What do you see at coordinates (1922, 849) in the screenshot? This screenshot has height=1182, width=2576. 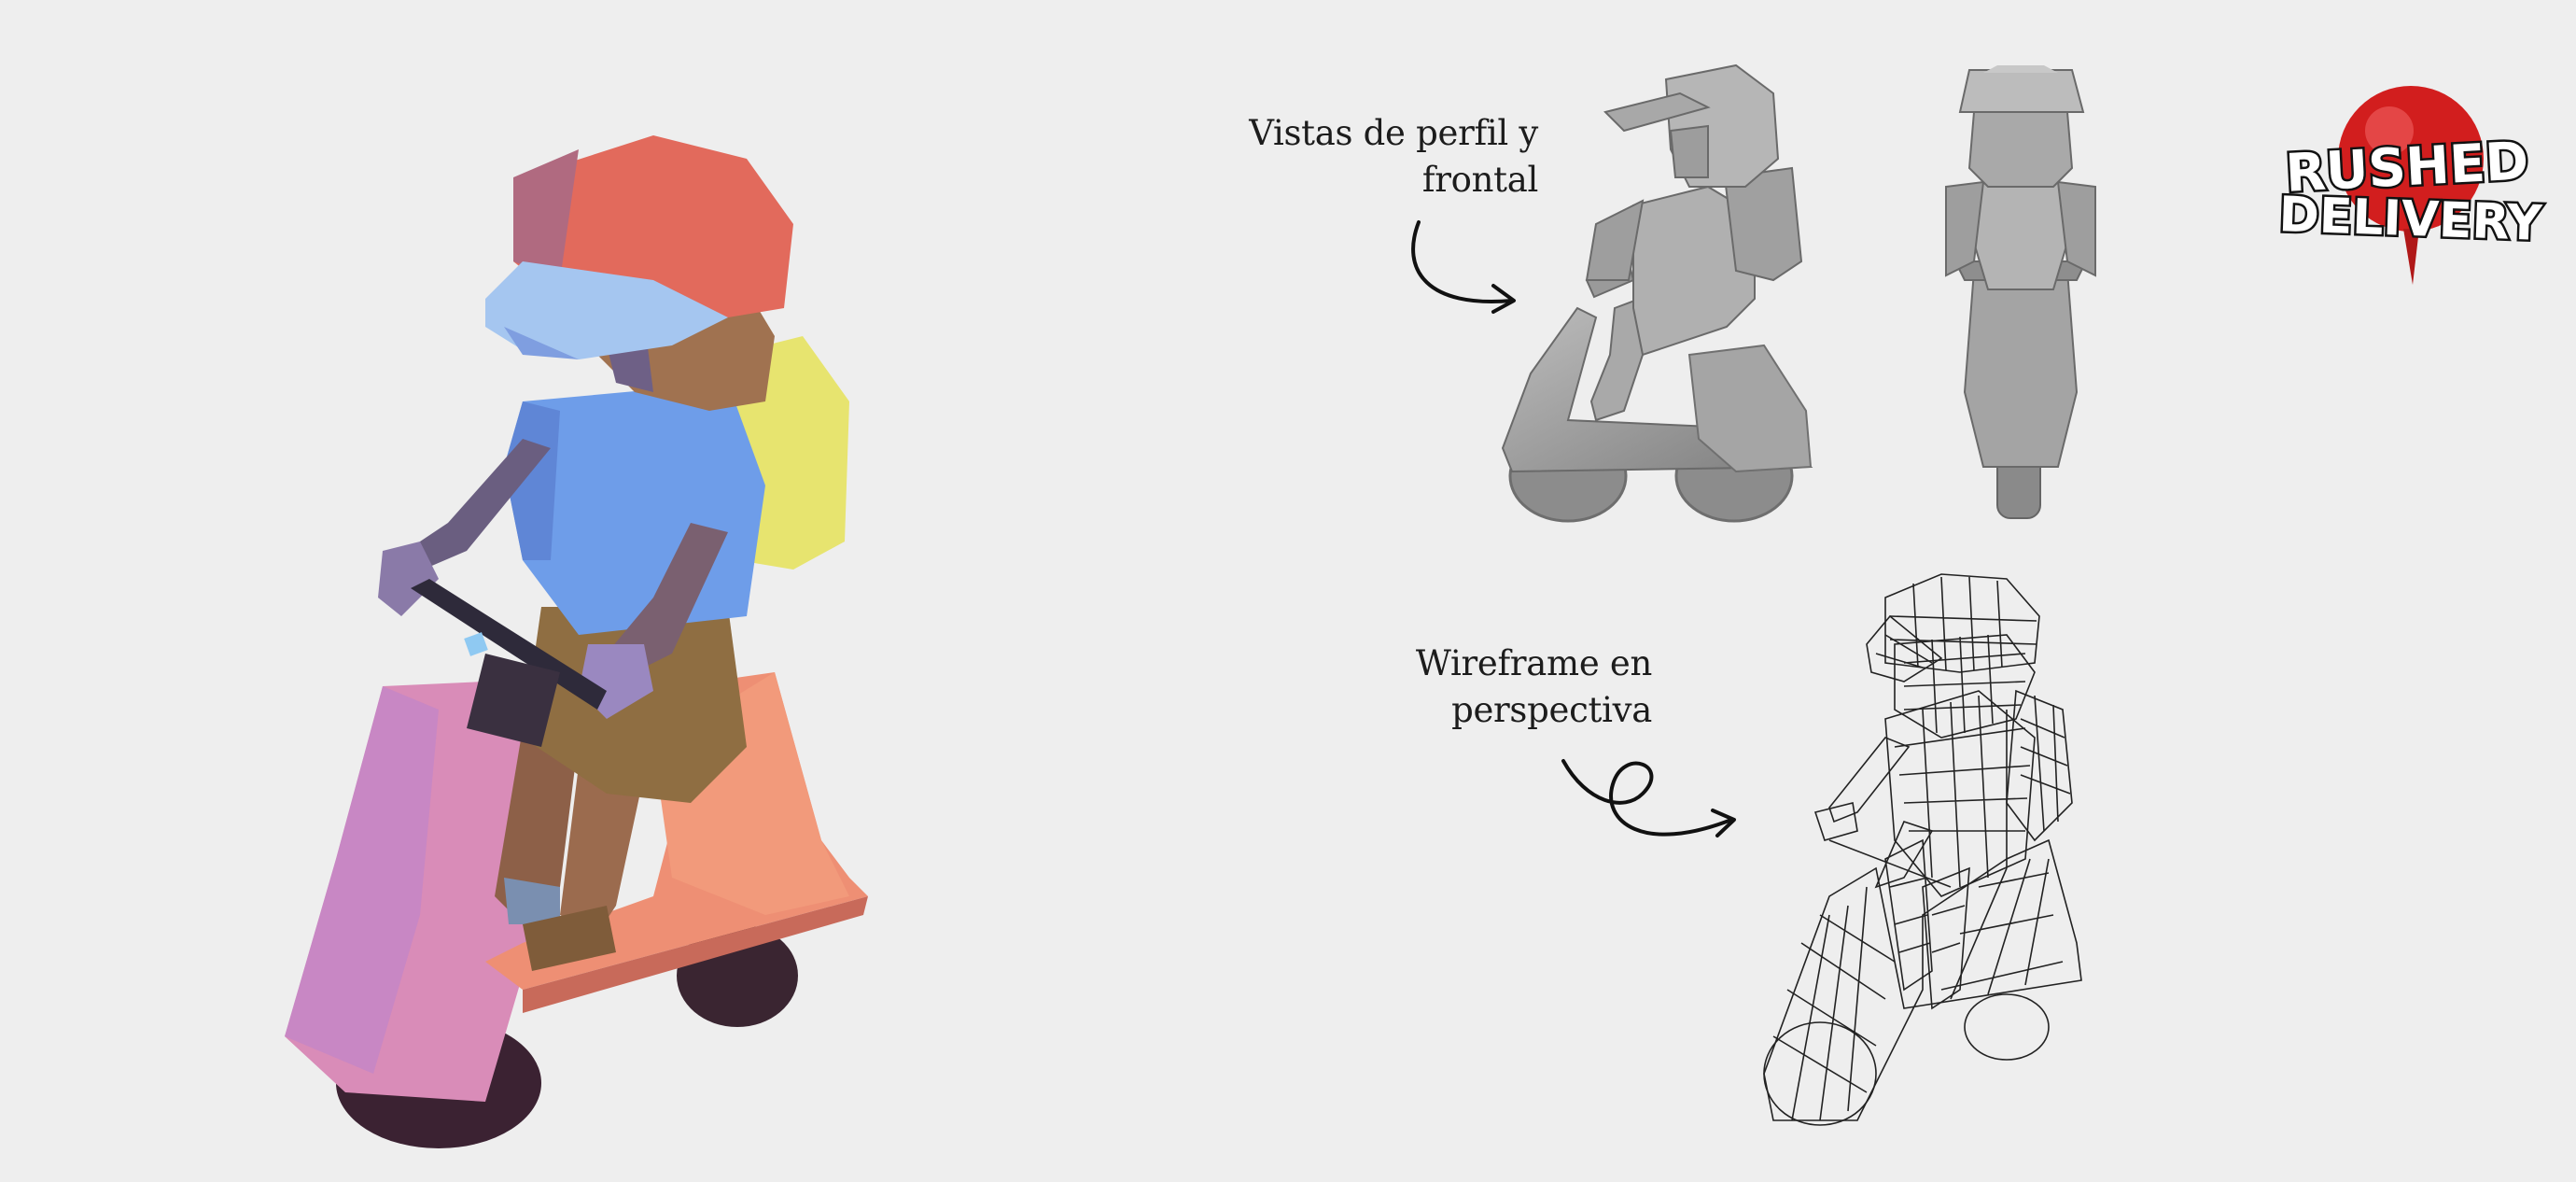 I see `wireframe-model` at bounding box center [1922, 849].